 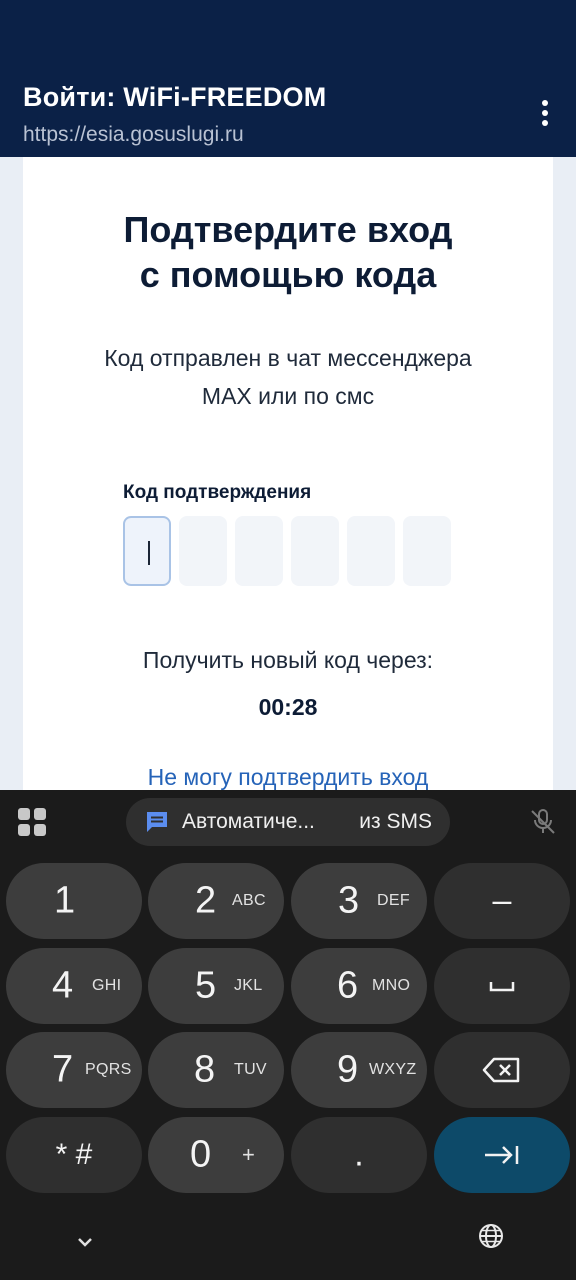 What do you see at coordinates (250, 1069) in the screenshot?
I see `key-8-letters: TUV` at bounding box center [250, 1069].